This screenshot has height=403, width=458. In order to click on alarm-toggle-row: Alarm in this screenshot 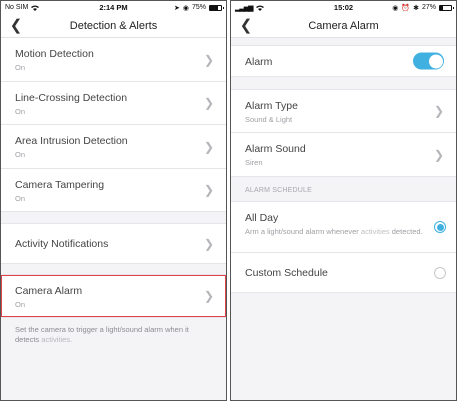, I will do `click(343, 61)`.